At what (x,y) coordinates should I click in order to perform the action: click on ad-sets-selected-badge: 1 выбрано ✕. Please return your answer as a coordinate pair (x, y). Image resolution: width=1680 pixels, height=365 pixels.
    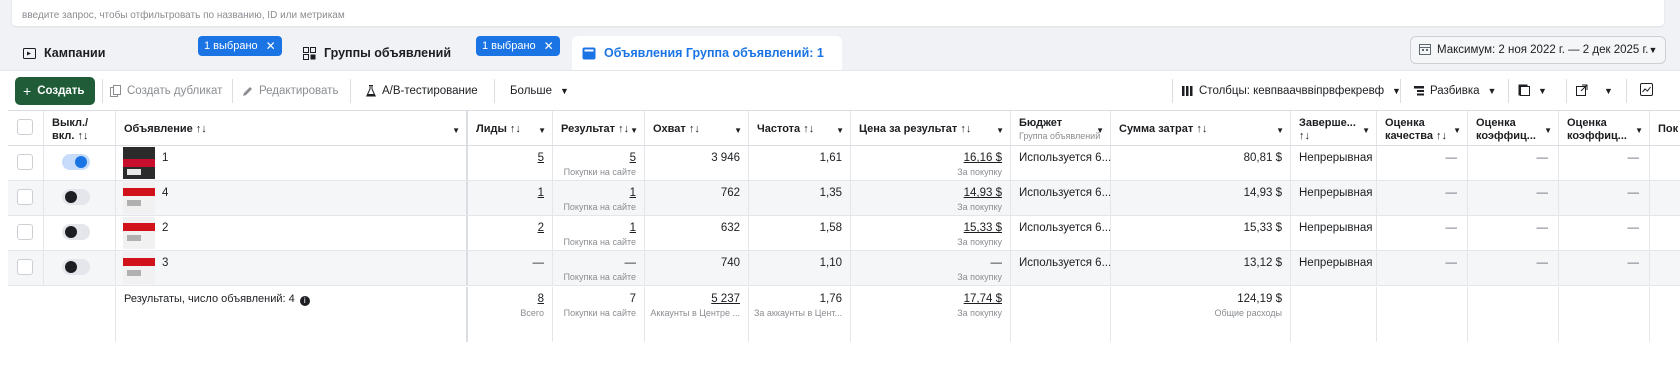
    Looking at the image, I should click on (518, 46).